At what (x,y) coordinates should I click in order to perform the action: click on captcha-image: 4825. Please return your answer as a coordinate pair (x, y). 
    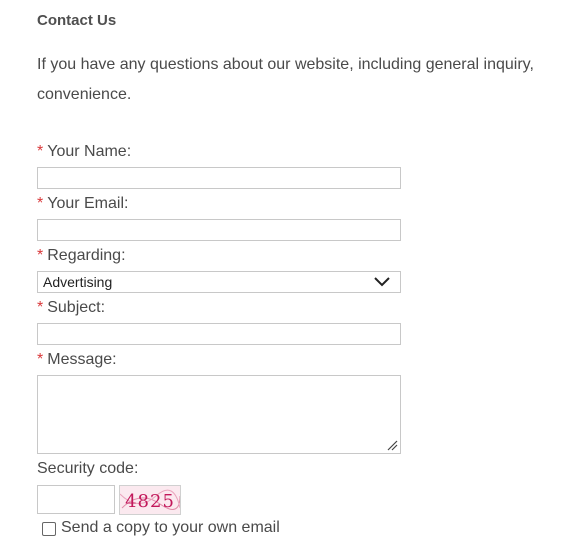
    Looking at the image, I should click on (150, 500).